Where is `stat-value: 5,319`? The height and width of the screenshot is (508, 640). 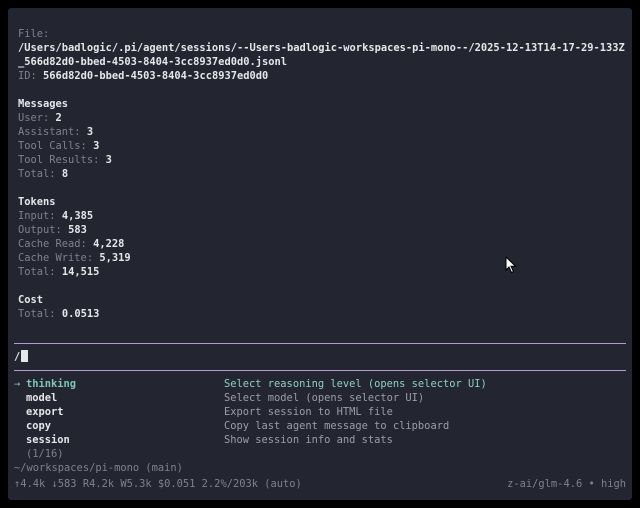
stat-value: 5,319 is located at coordinates (115, 258).